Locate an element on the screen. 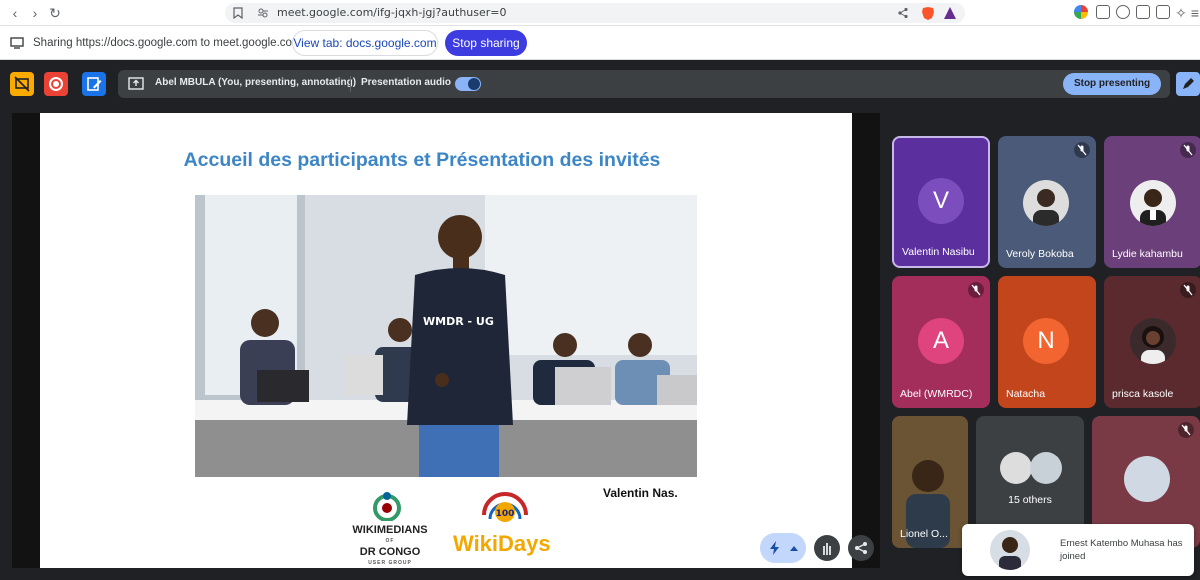 The height and width of the screenshot is (580, 1200). participant-tile: Lydie kahambu is located at coordinates (1152, 202).